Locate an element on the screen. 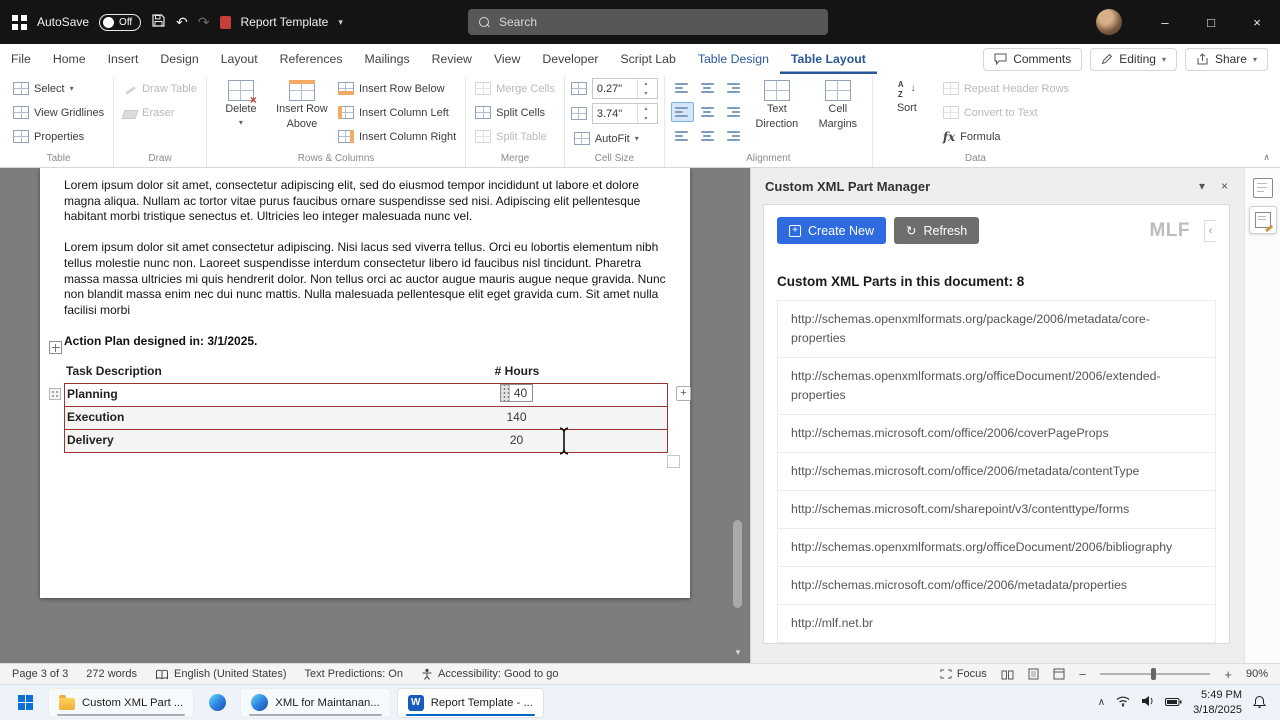  view-gridlines-button: View Gridlines is located at coordinates (58, 112).